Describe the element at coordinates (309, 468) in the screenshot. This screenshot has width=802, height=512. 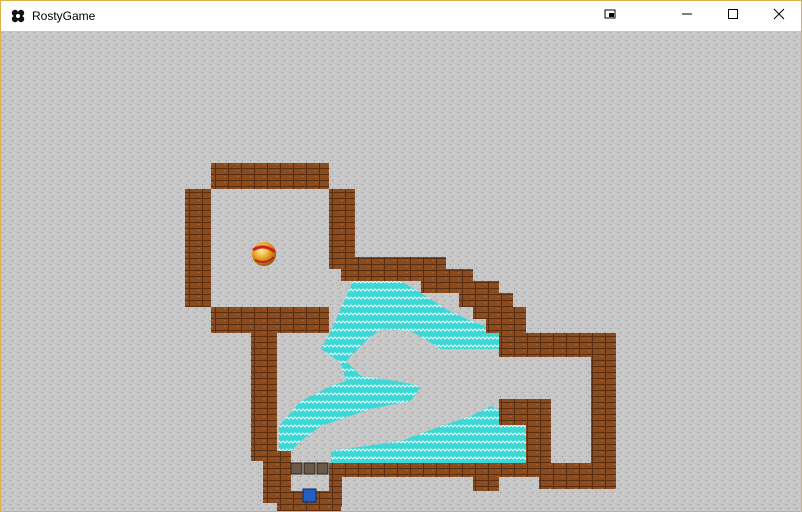
I see `crate-row` at that location.